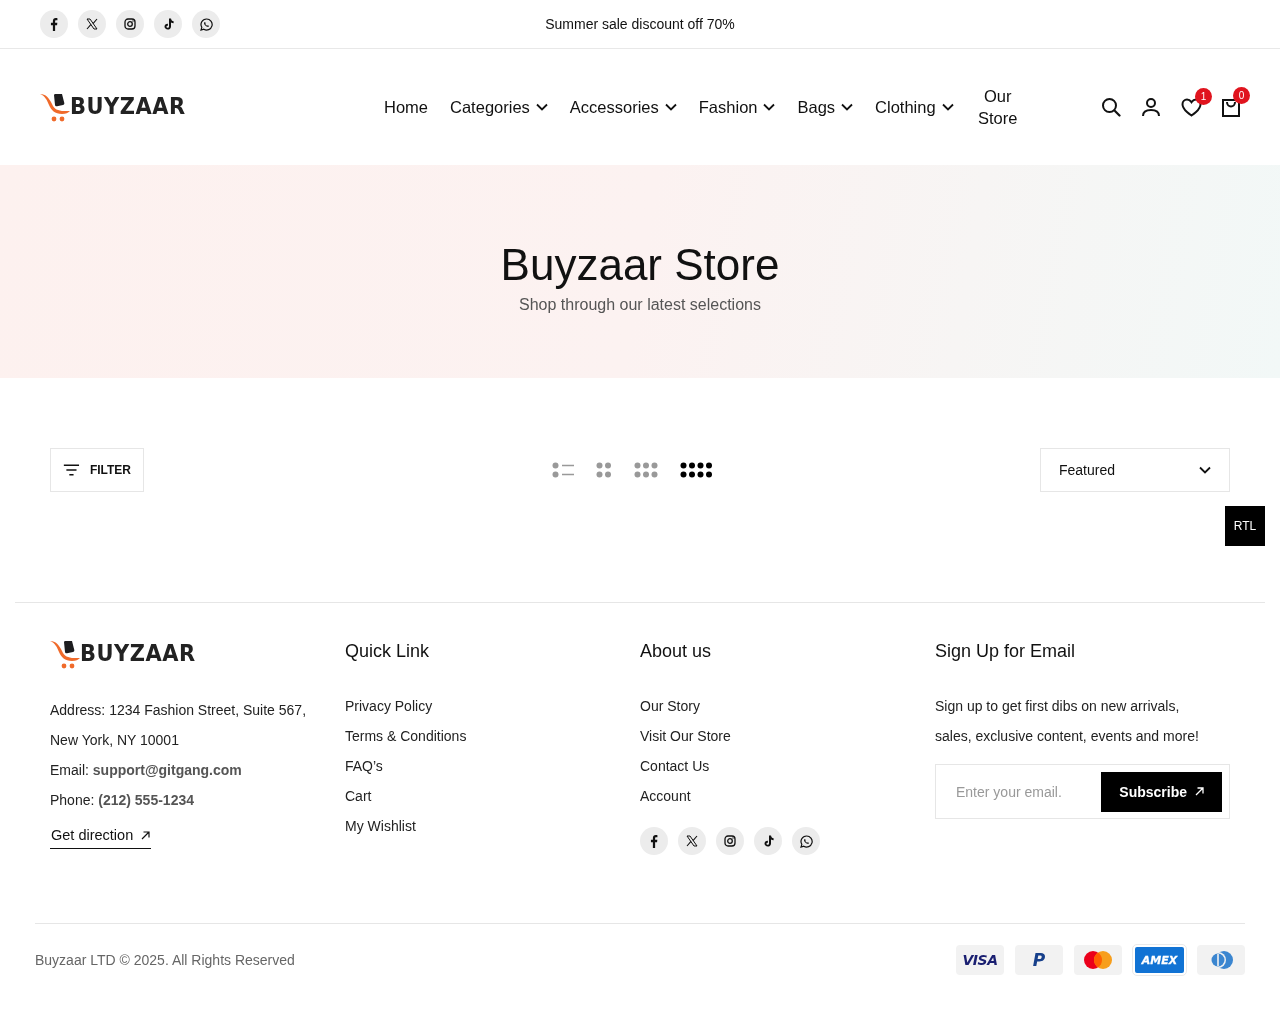 This screenshot has width=1280, height=1011. Describe the element at coordinates (406, 107) in the screenshot. I see `nav-link: Home` at that location.